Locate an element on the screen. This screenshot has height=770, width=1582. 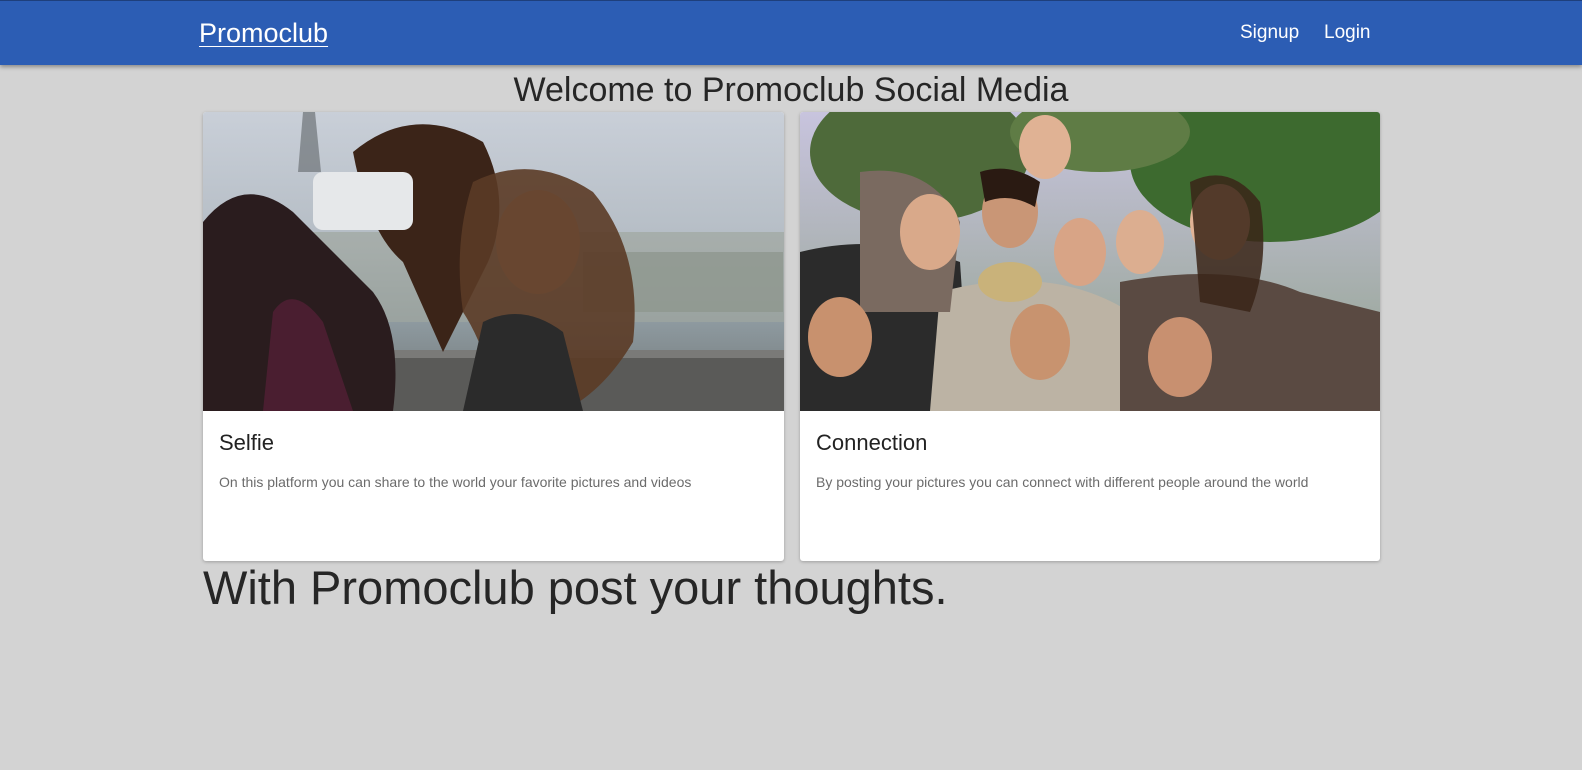
signup-link: Signup is located at coordinates (1269, 33).